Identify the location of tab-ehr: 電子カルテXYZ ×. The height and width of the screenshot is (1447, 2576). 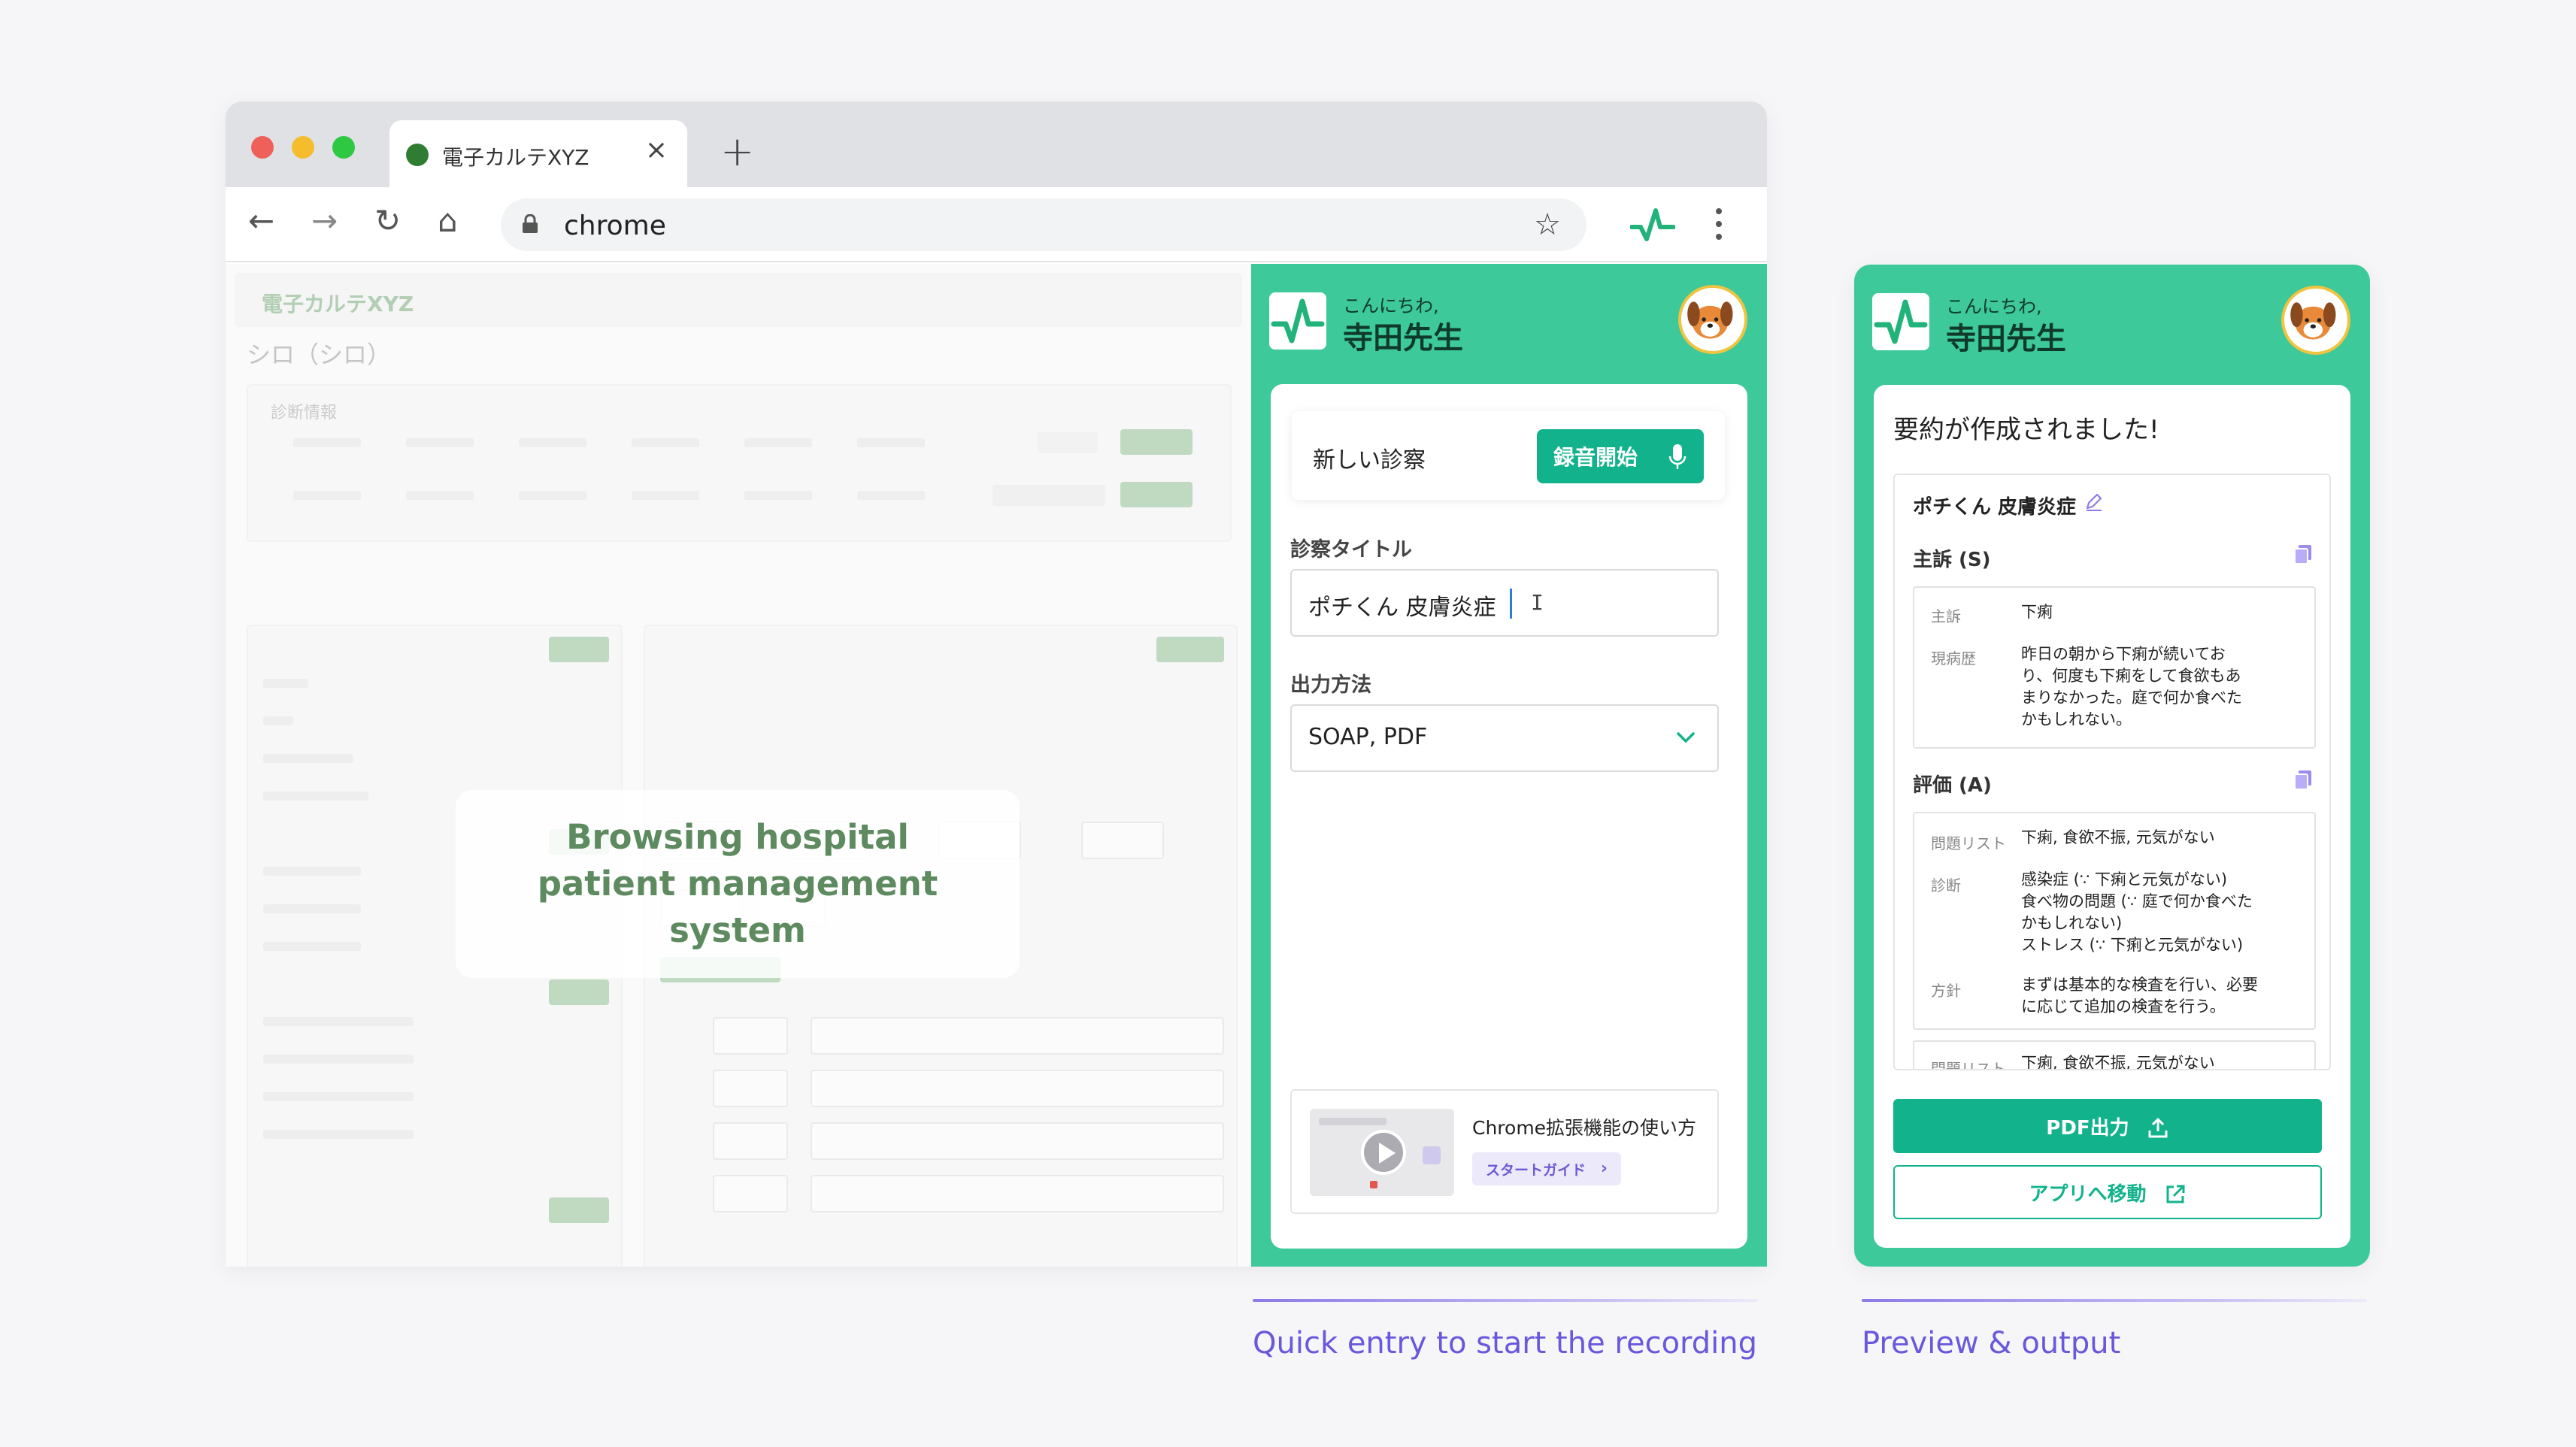
(538, 153).